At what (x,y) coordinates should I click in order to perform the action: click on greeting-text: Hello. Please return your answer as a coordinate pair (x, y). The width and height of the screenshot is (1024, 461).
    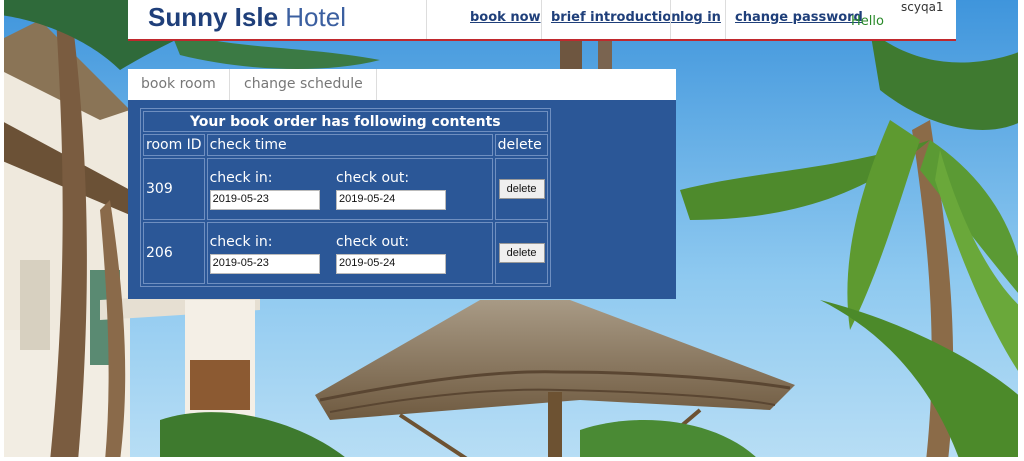
    Looking at the image, I should click on (867, 21).